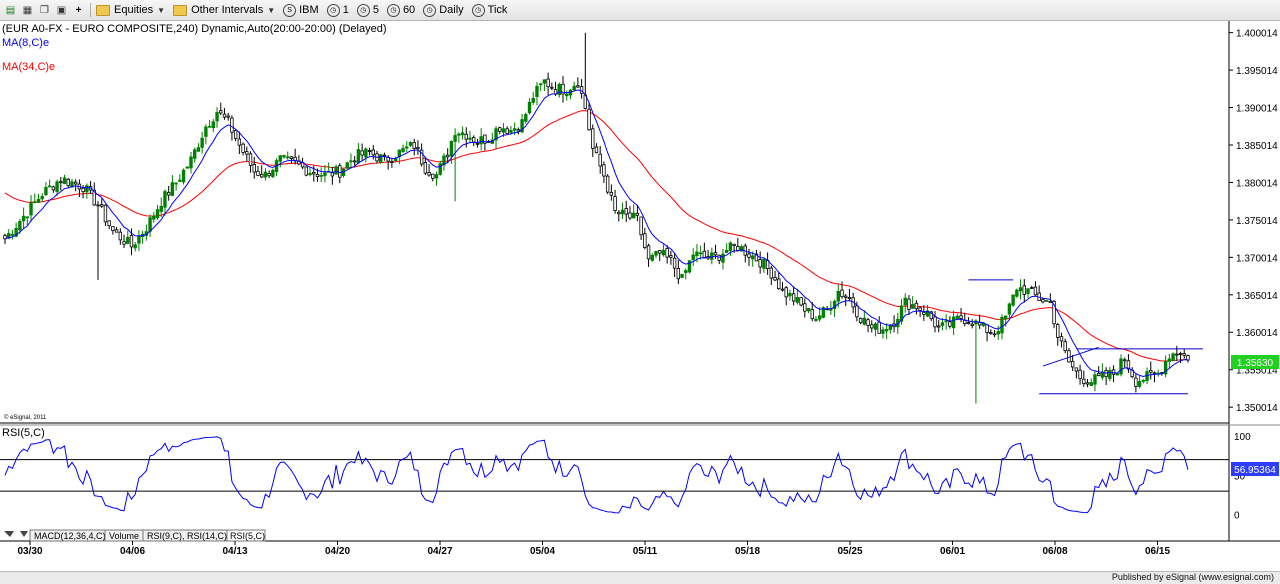  Describe the element at coordinates (78, 10) in the screenshot. I see `add-icon: +` at that location.